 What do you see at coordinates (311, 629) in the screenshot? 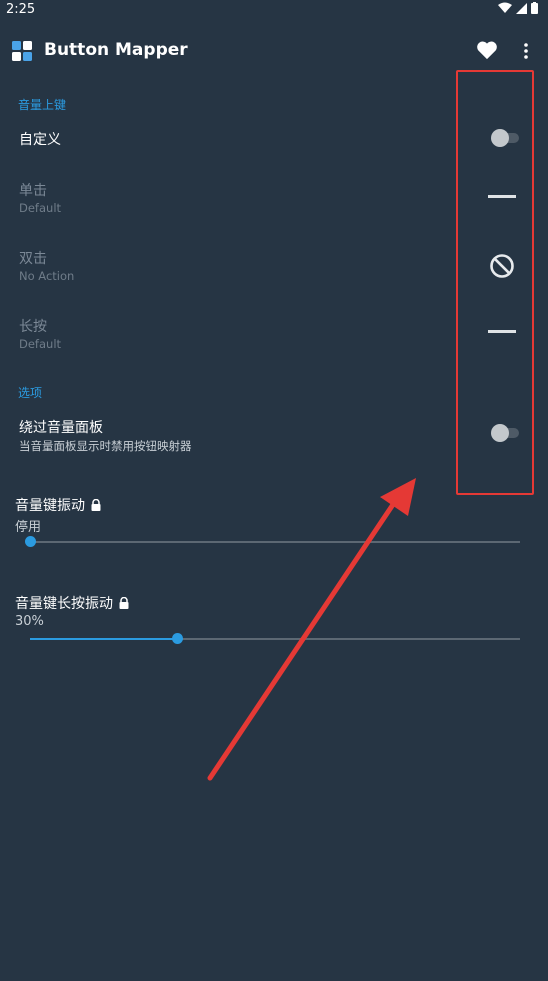
I see `annotation-arrow-icon` at bounding box center [311, 629].